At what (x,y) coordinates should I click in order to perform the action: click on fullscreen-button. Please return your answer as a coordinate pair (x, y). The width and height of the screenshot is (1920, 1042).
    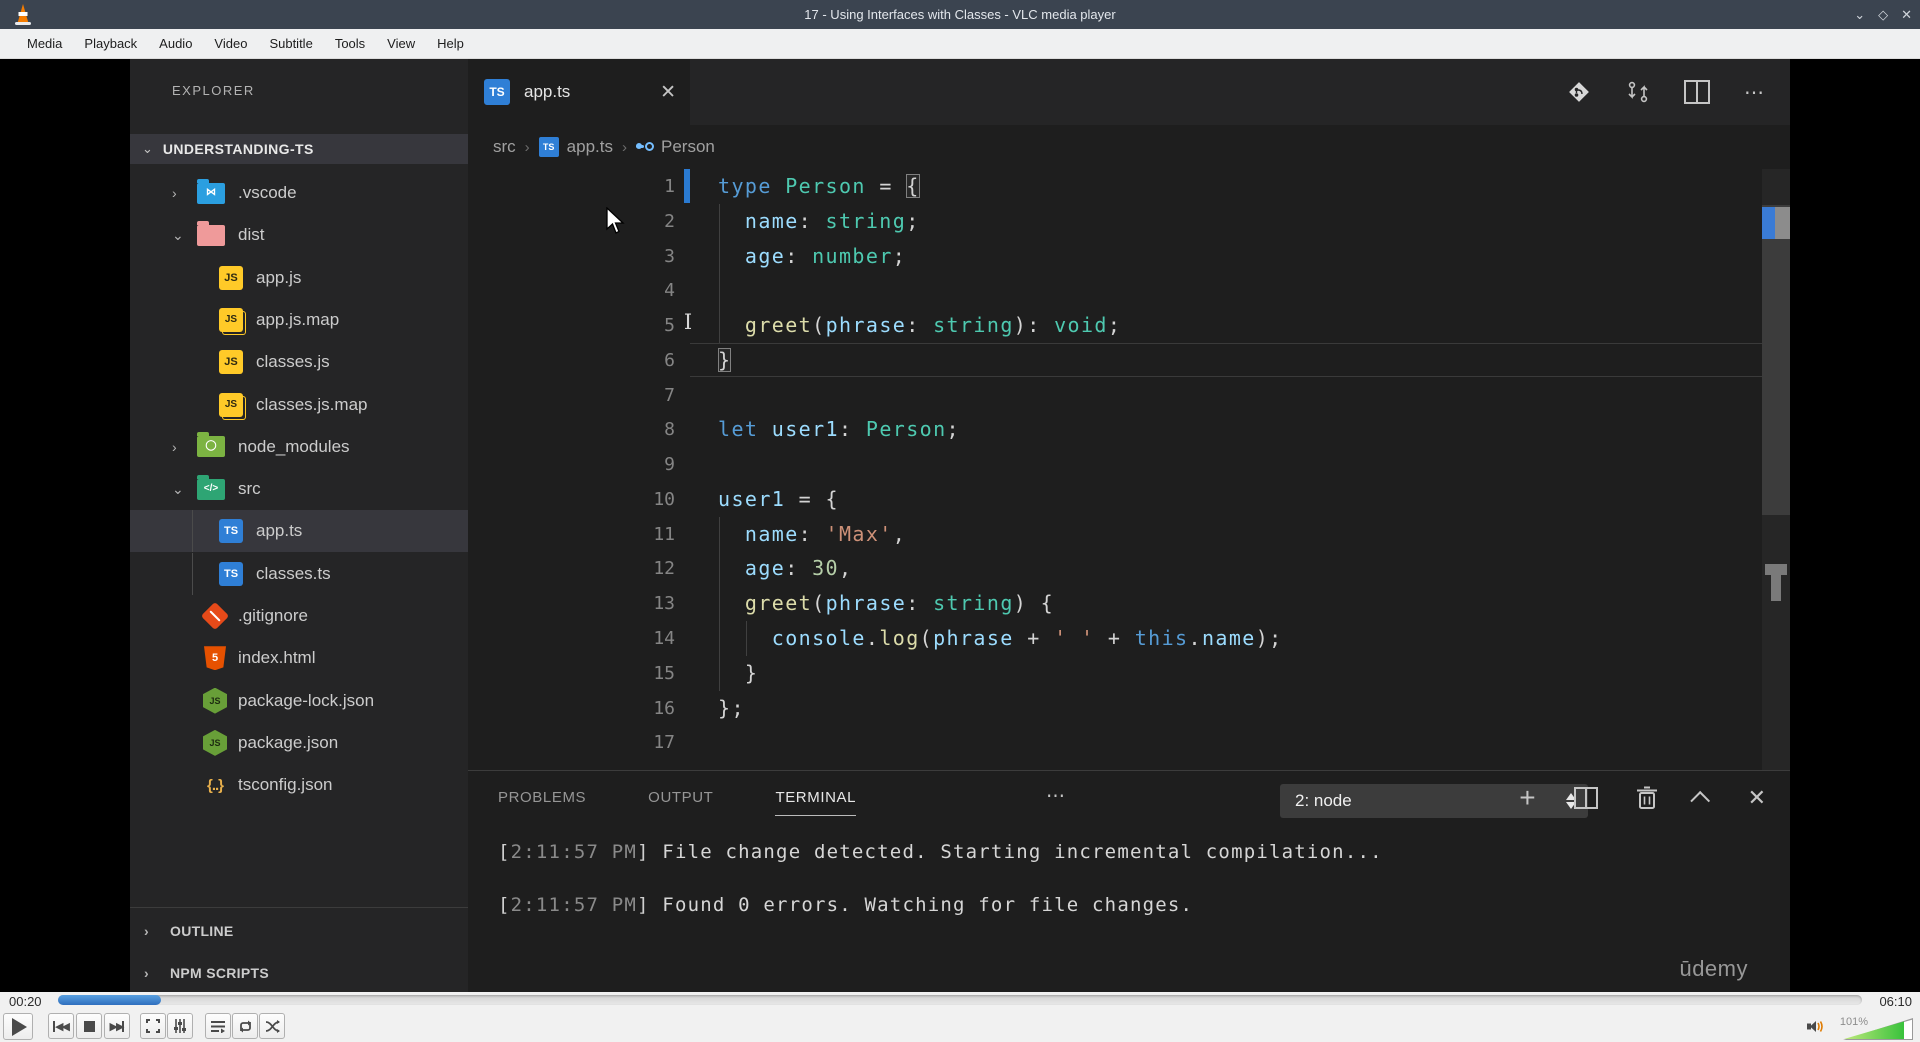
    Looking at the image, I should click on (153, 1026).